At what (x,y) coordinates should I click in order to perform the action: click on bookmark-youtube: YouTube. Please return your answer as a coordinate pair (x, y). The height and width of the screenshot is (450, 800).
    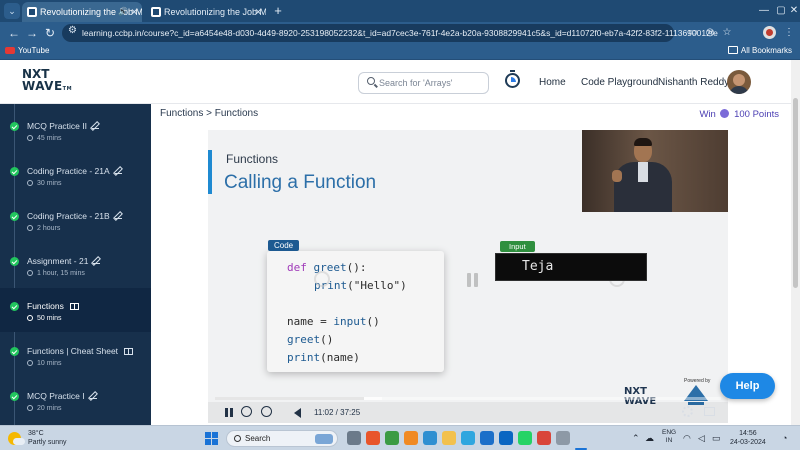
    Looking at the image, I should click on (27, 50).